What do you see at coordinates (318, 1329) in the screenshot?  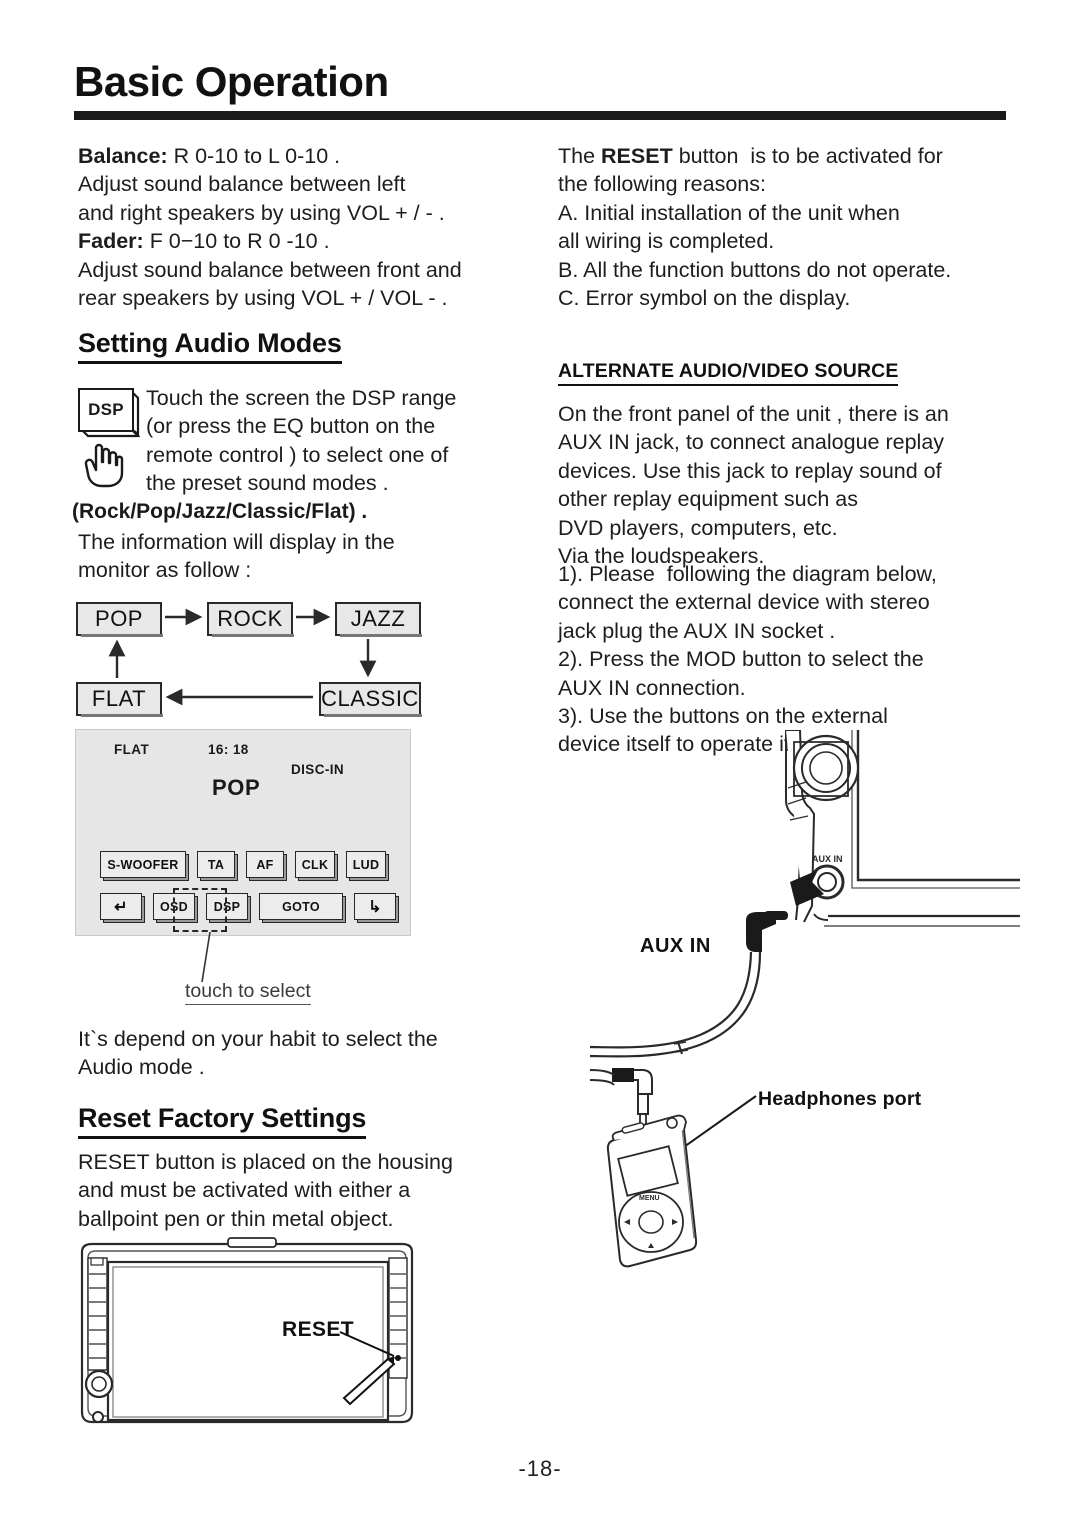 I see `reset-button-callout-label: RESET` at bounding box center [318, 1329].